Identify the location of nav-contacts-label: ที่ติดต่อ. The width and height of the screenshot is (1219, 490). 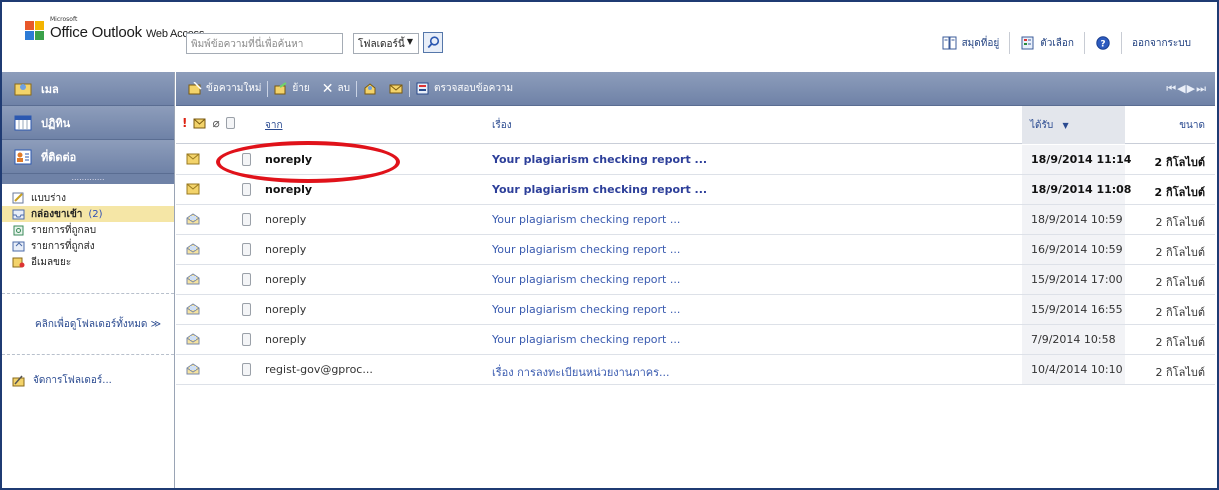
(59, 157).